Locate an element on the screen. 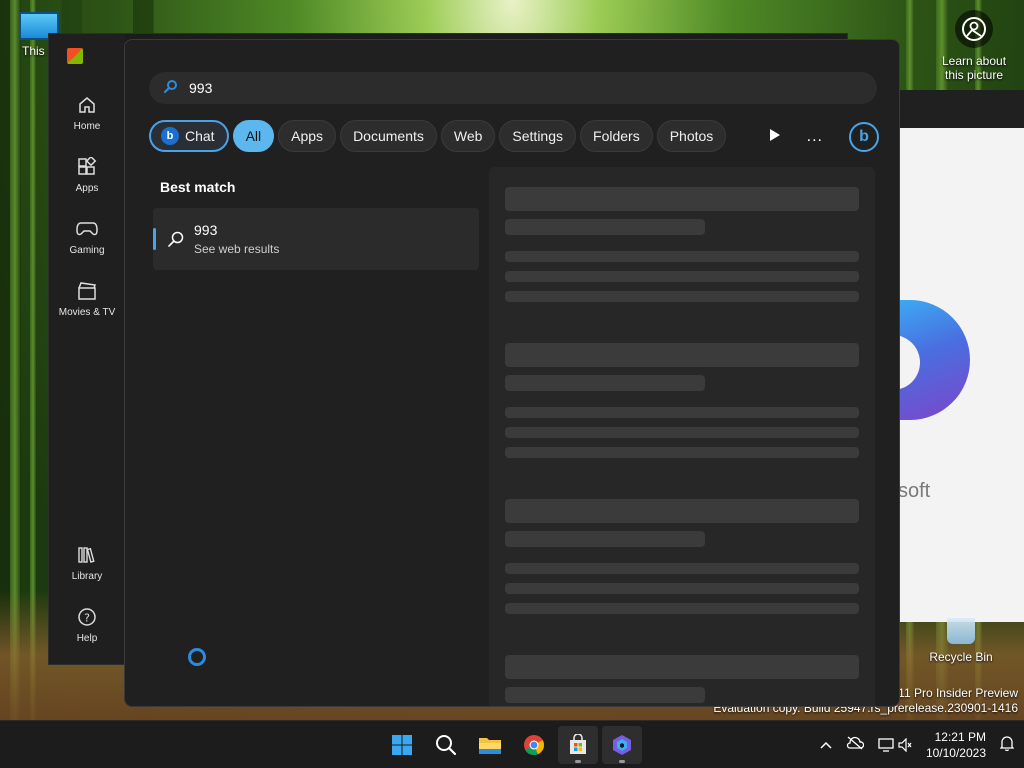  copilot-icon is located at coordinates (622, 745).